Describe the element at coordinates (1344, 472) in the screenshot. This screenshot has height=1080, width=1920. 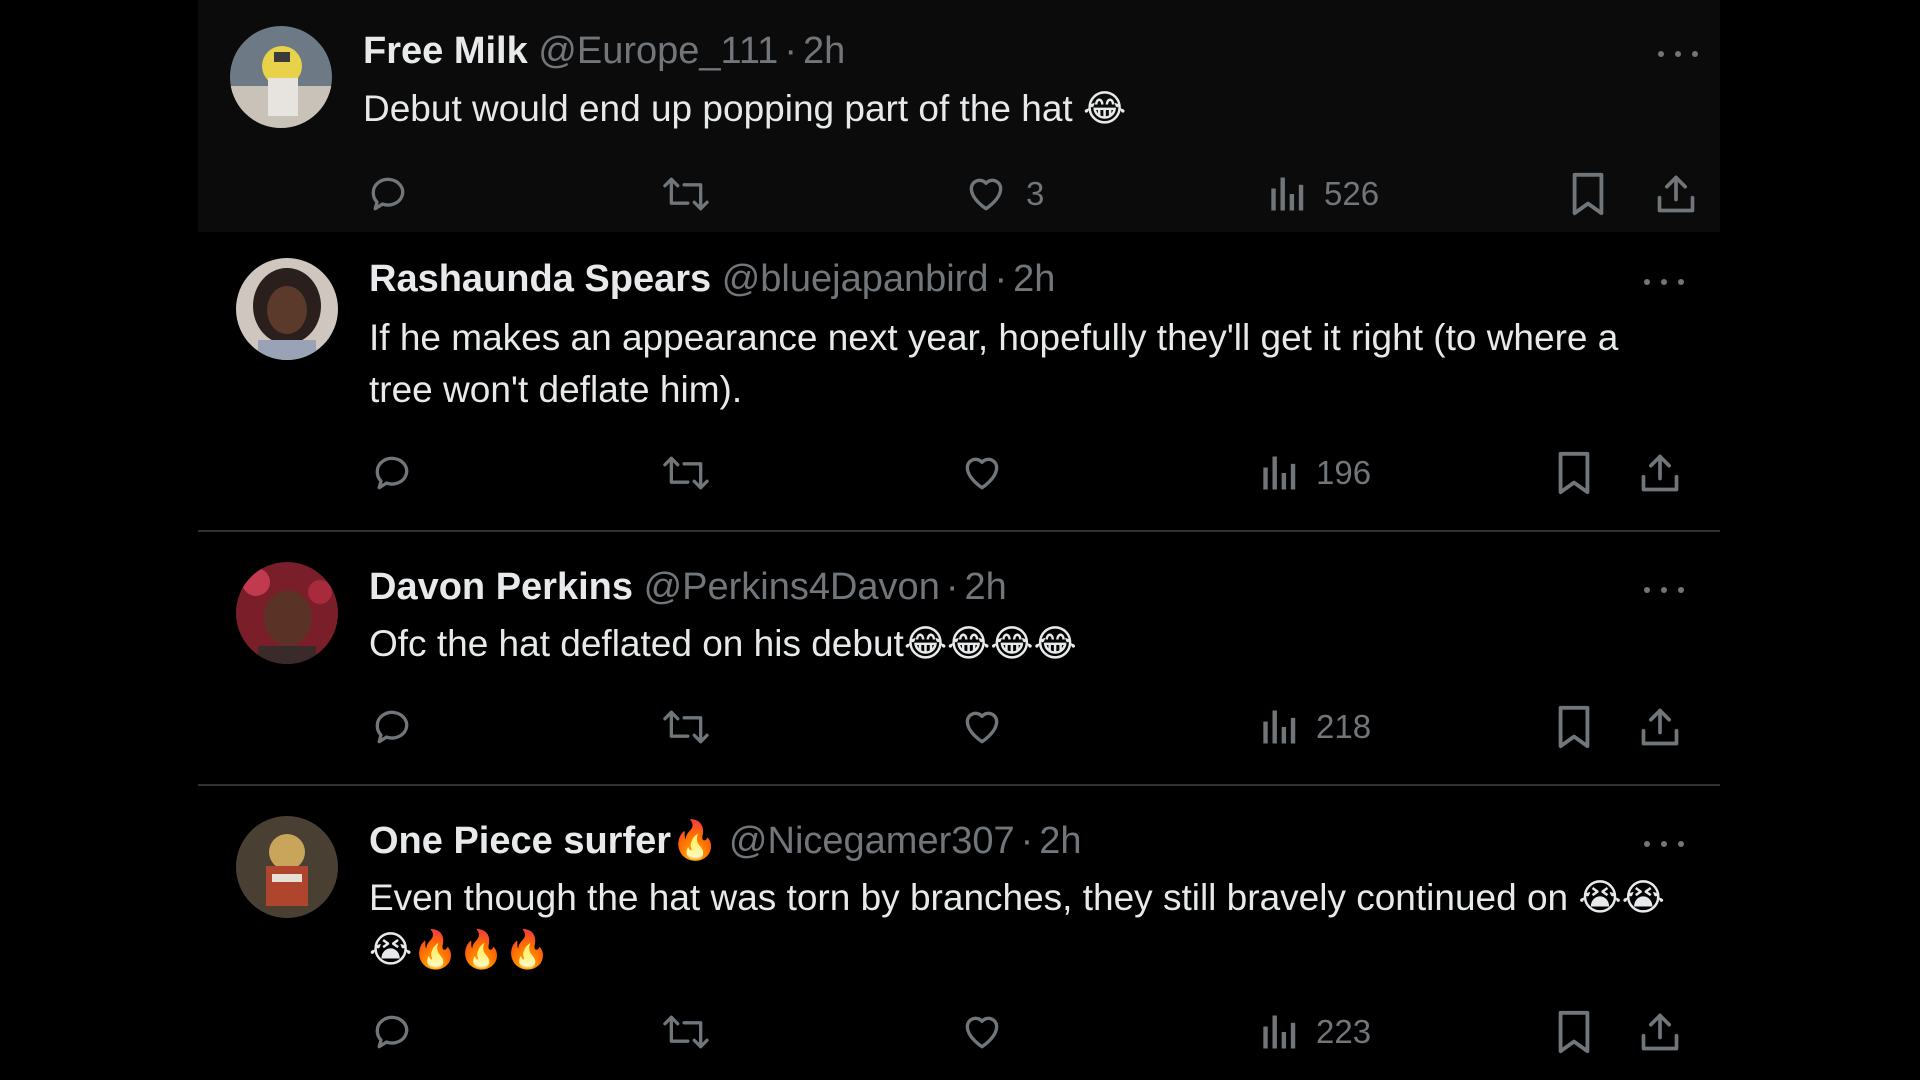
I see `view-count: 196` at that location.